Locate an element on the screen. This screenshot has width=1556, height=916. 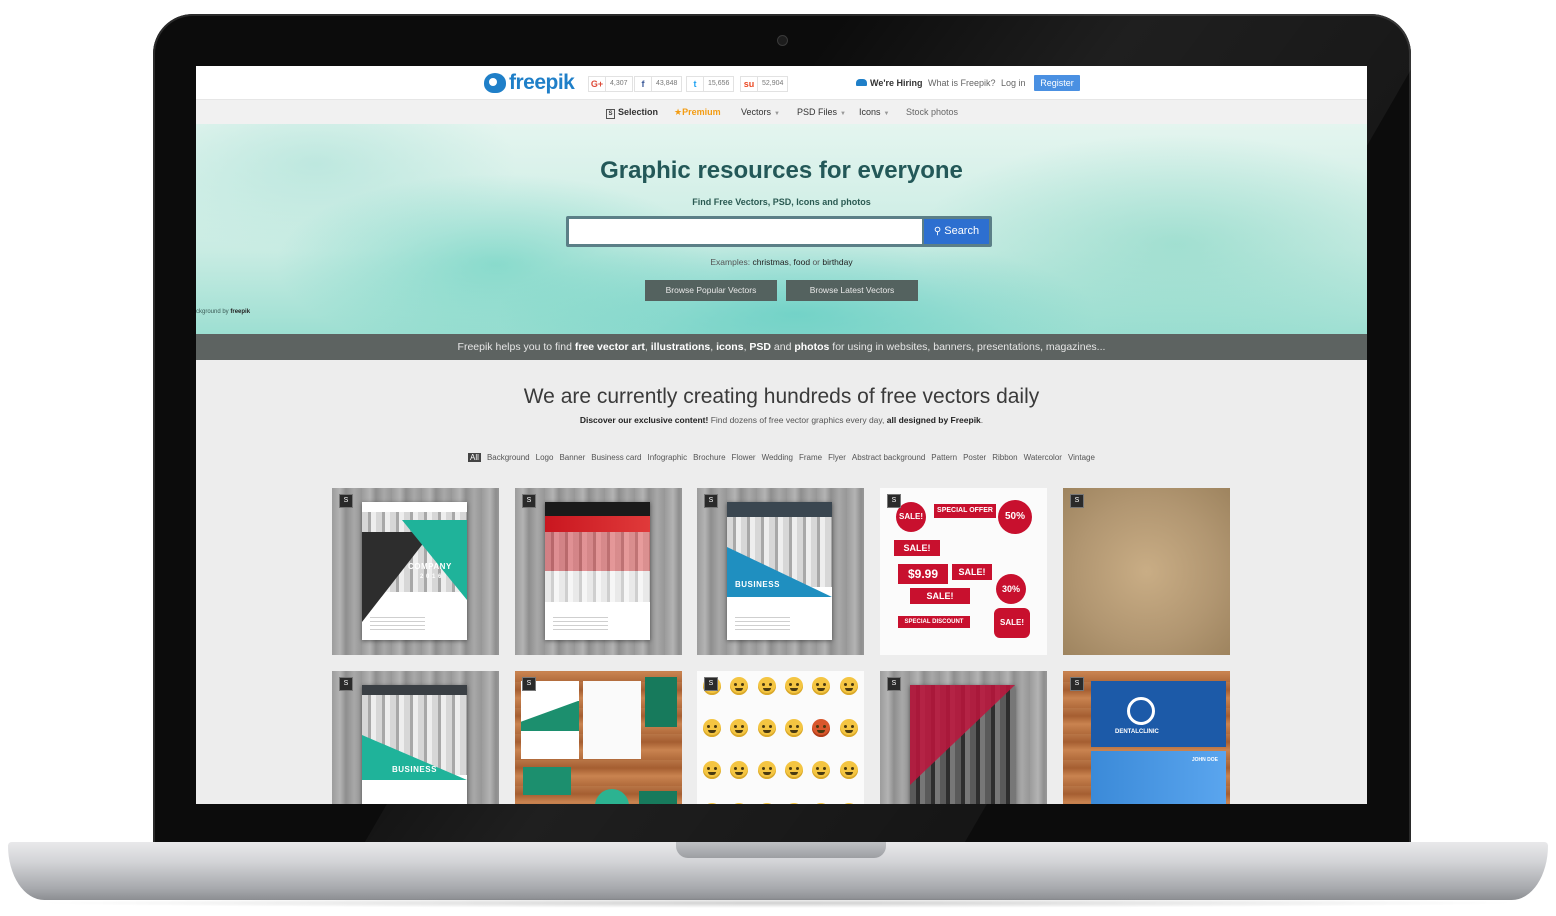
filter-watercolor: Watercolor is located at coordinates (1043, 457).